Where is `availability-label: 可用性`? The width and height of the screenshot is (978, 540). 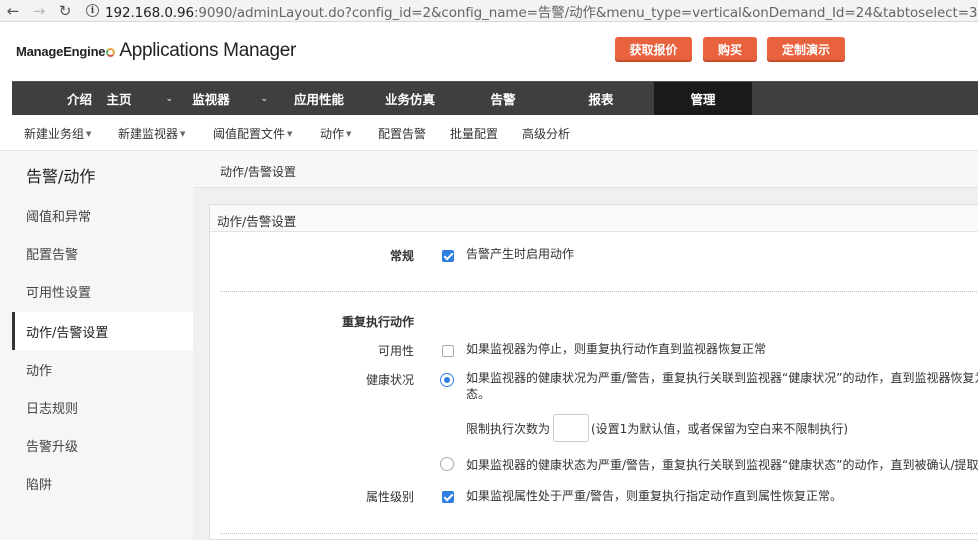 availability-label: 可用性 is located at coordinates (395, 351).